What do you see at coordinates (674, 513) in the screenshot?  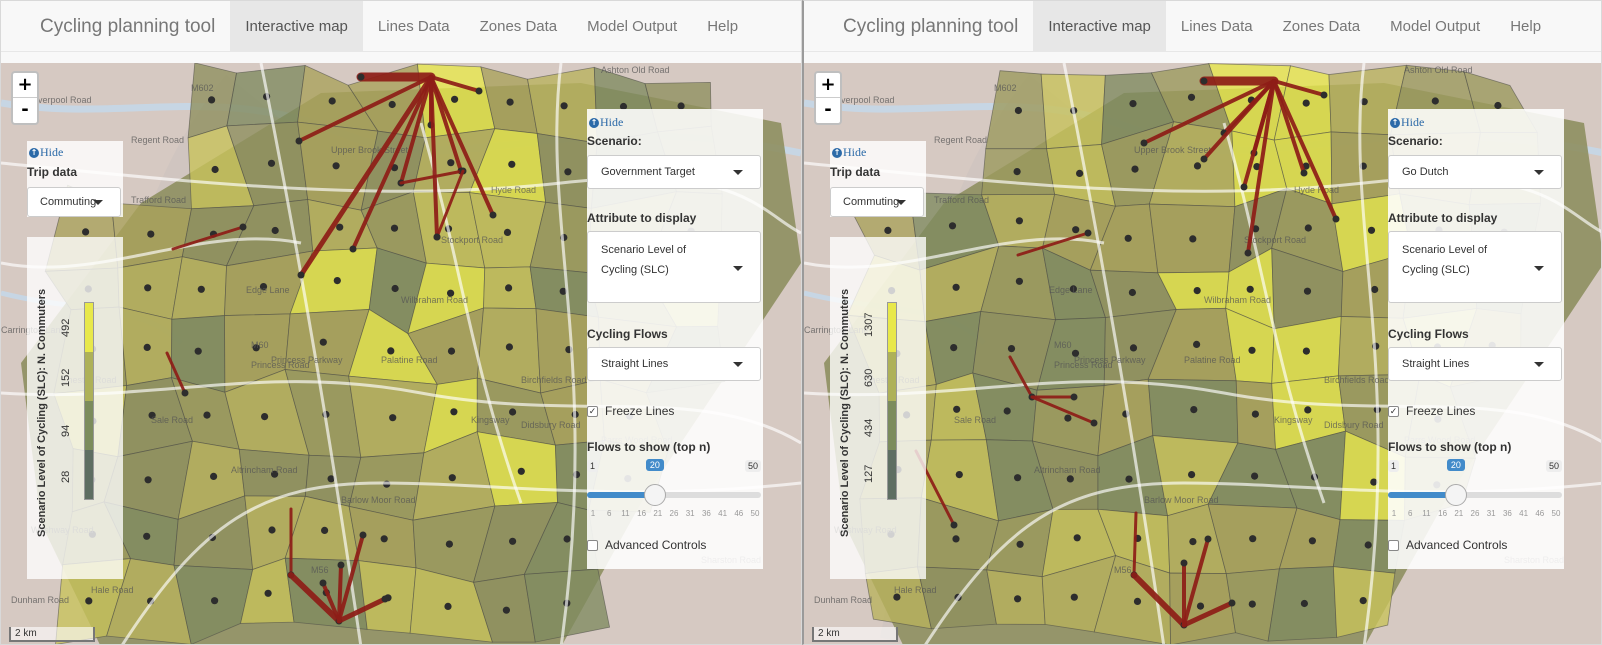 I see `slider-tick-label: 26` at bounding box center [674, 513].